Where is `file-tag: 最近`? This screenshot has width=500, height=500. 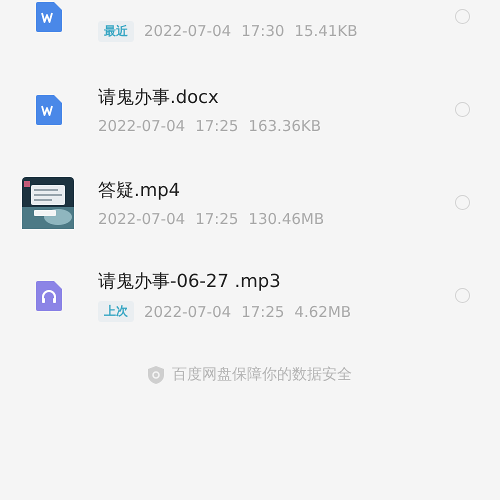
file-tag: 最近 is located at coordinates (116, 31).